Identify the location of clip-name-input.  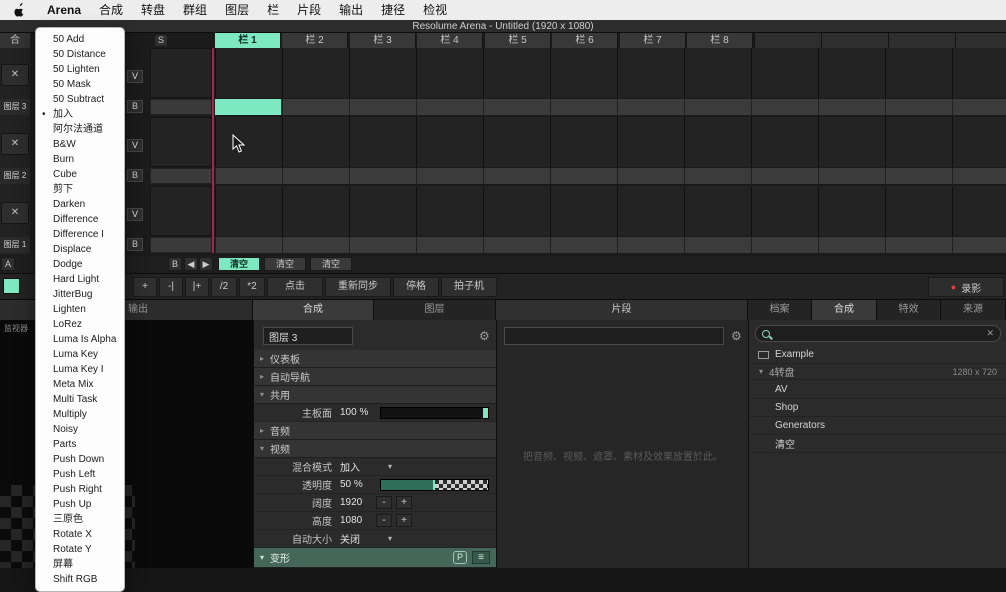
(614, 336).